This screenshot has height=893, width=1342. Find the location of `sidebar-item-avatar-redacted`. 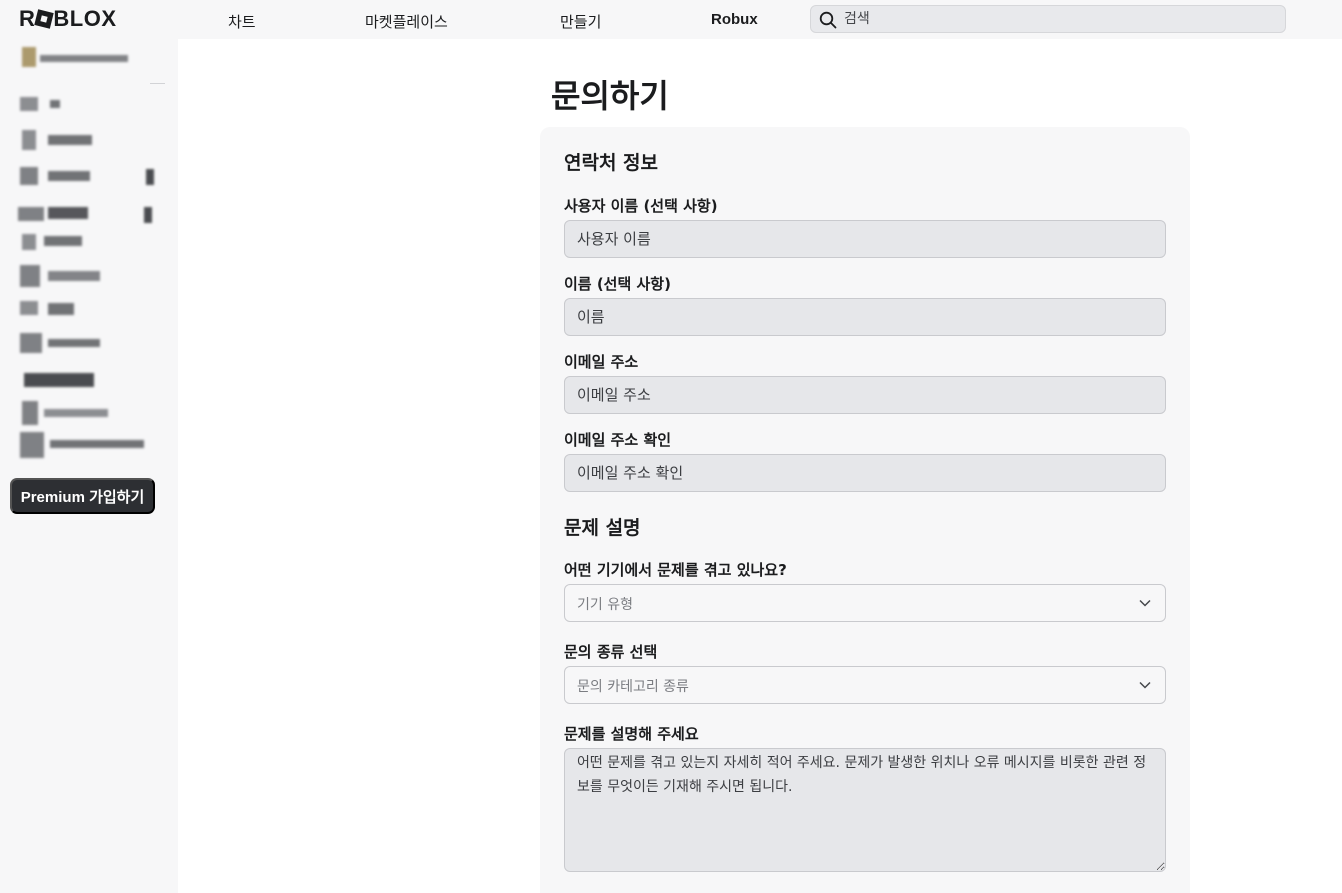

sidebar-item-avatar-redacted is located at coordinates (53, 242).